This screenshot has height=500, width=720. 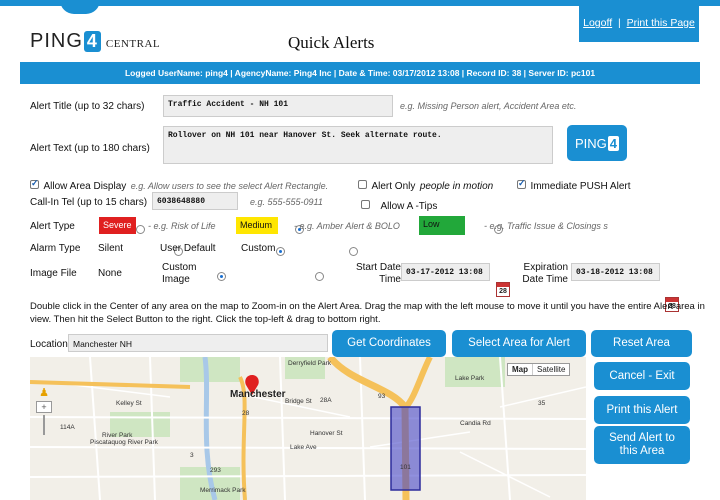 What do you see at coordinates (298, 401) in the screenshot?
I see `map-label-bridge: Bridge St` at bounding box center [298, 401].